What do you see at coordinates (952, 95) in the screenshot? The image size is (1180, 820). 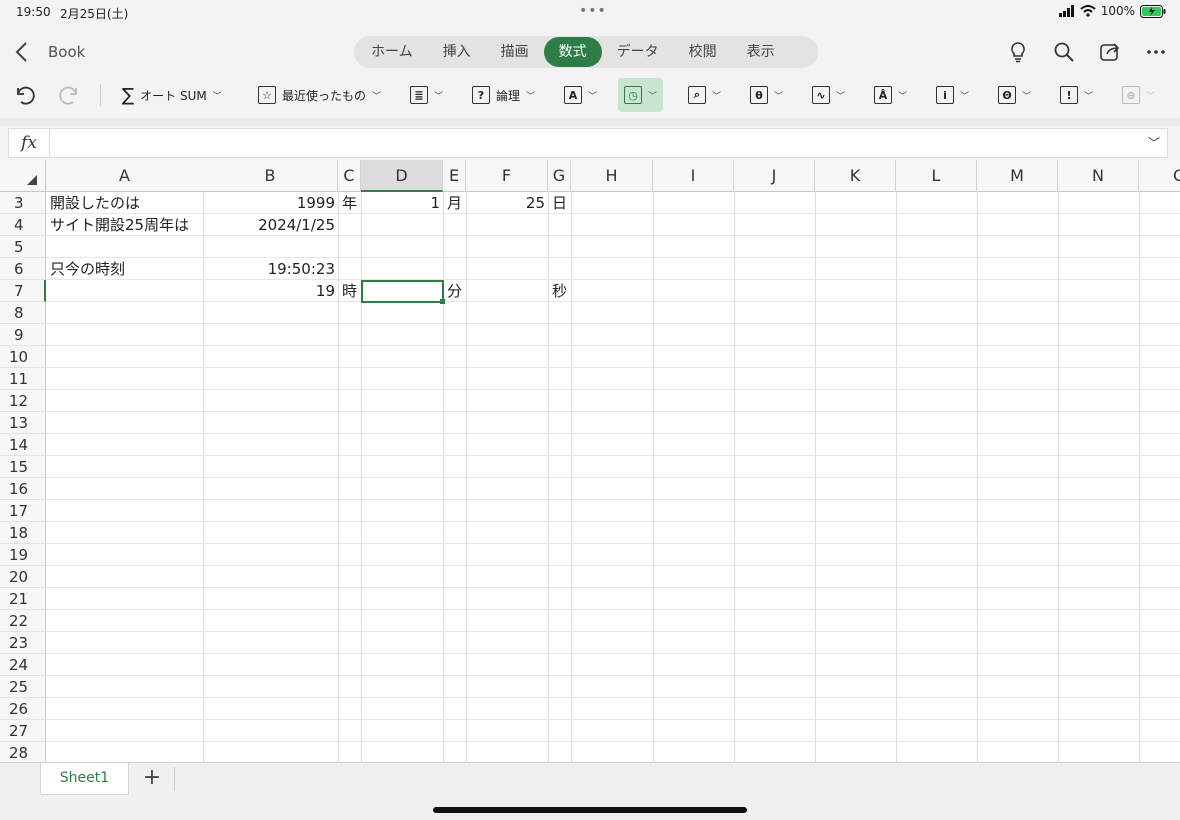 I see `information-functions-button: i ﹀` at bounding box center [952, 95].